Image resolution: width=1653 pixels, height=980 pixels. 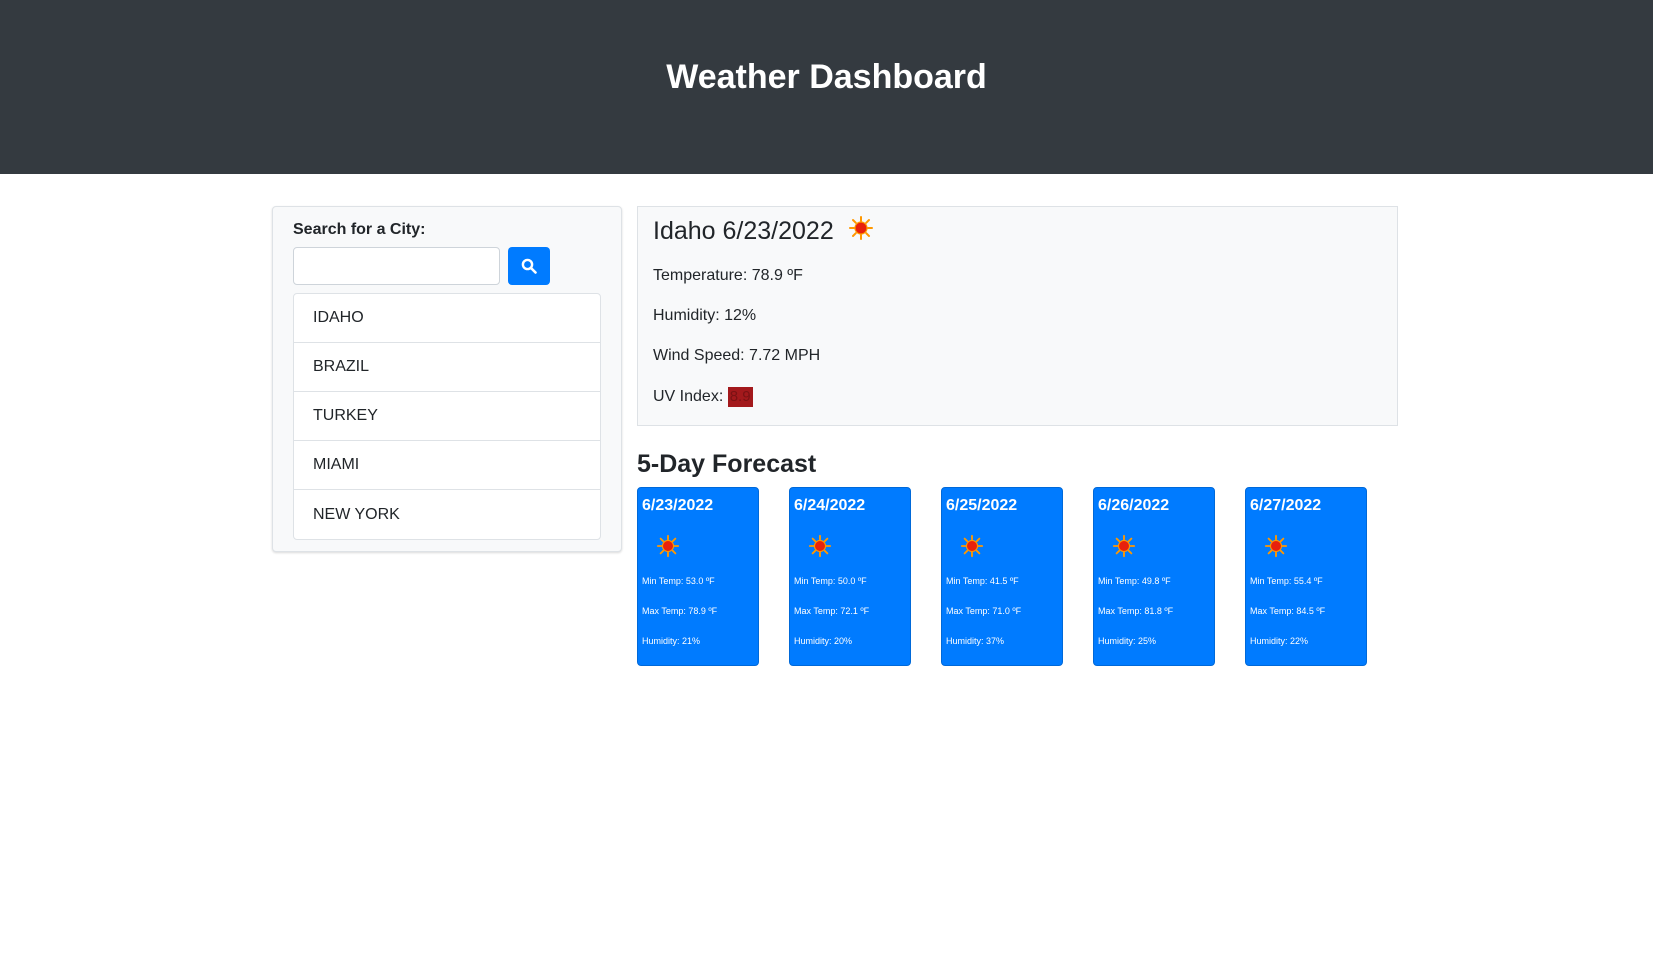 What do you see at coordinates (1134, 581) in the screenshot?
I see `forecast-min-temp: Min Temp: 49.8 ºF` at bounding box center [1134, 581].